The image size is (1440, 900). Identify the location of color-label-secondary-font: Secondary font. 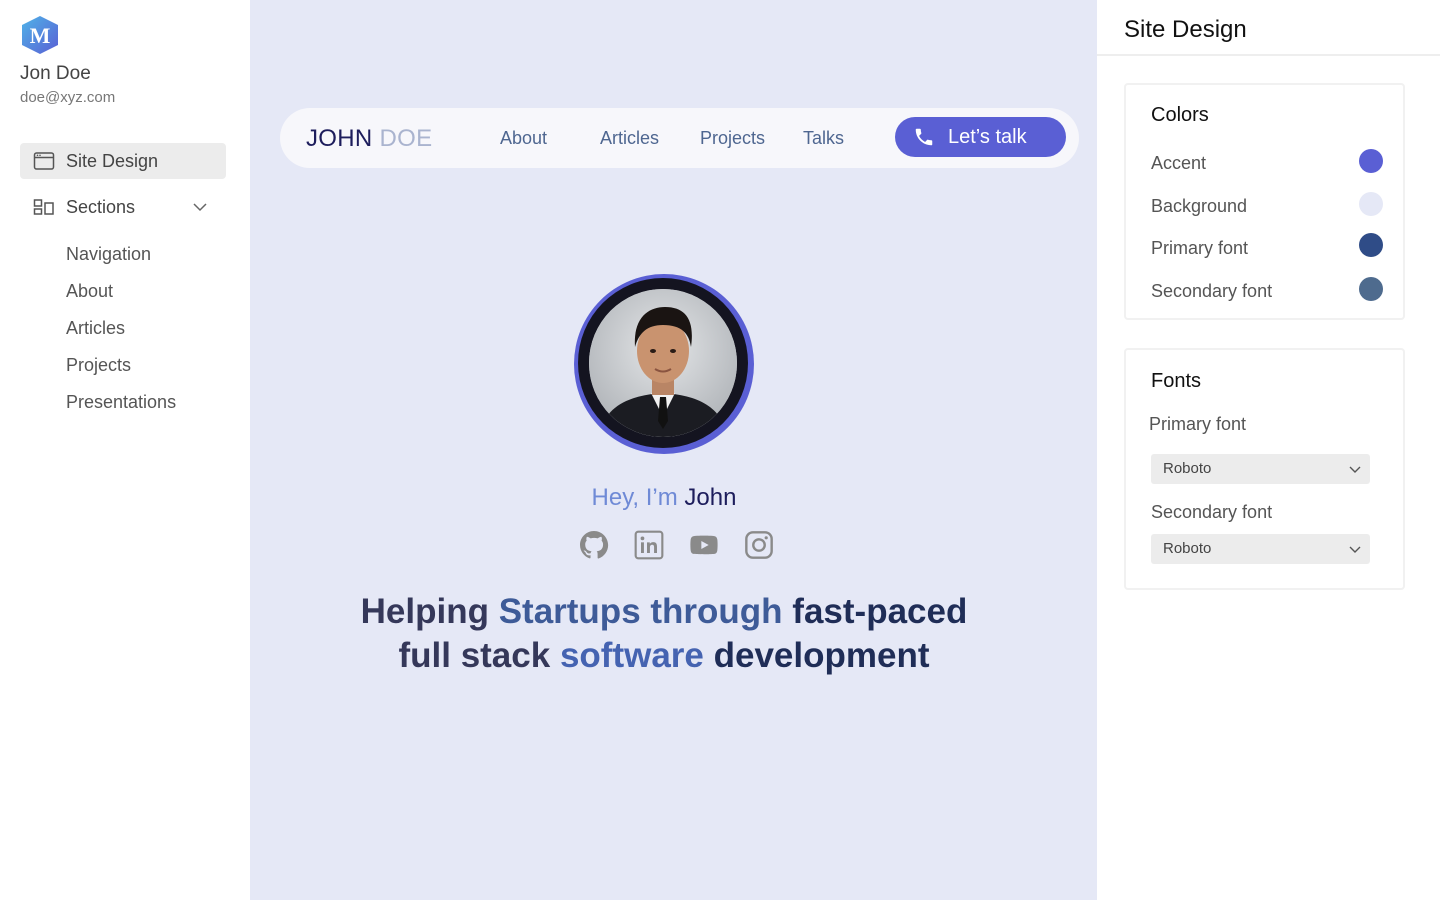
(1212, 291).